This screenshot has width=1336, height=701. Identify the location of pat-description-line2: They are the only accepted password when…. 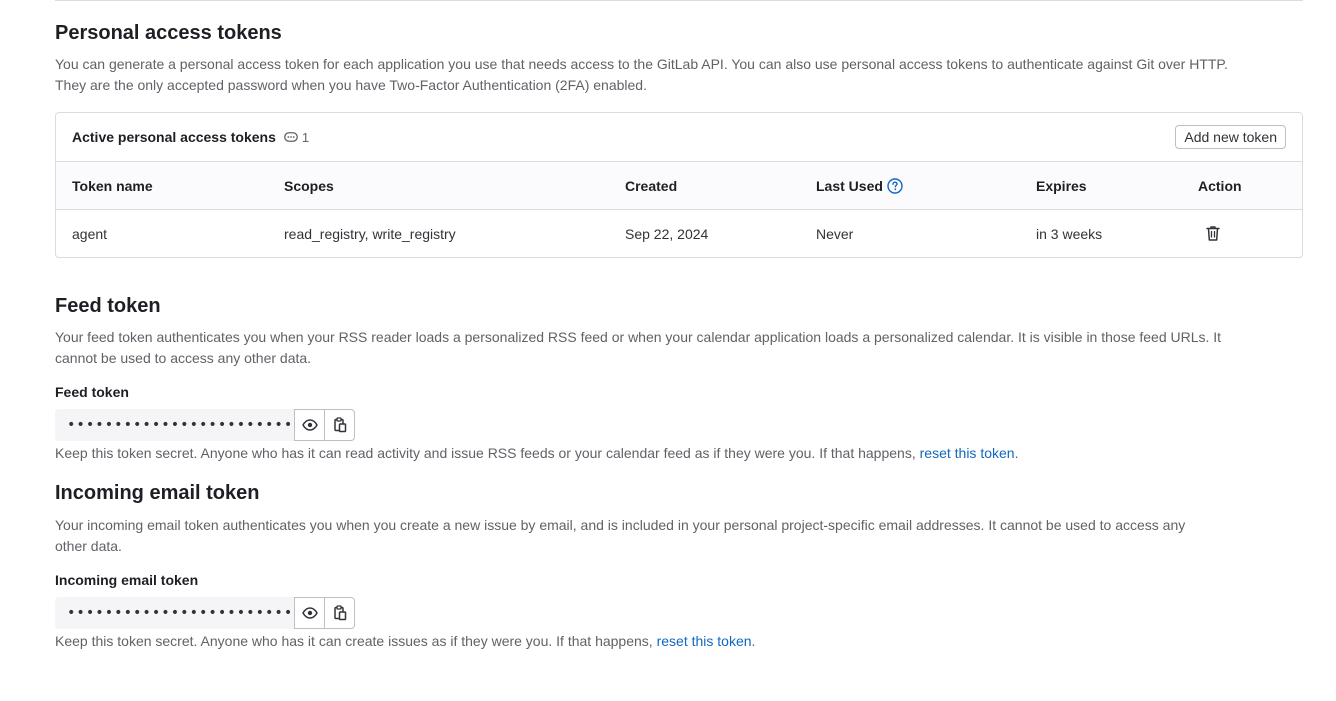
(351, 85).